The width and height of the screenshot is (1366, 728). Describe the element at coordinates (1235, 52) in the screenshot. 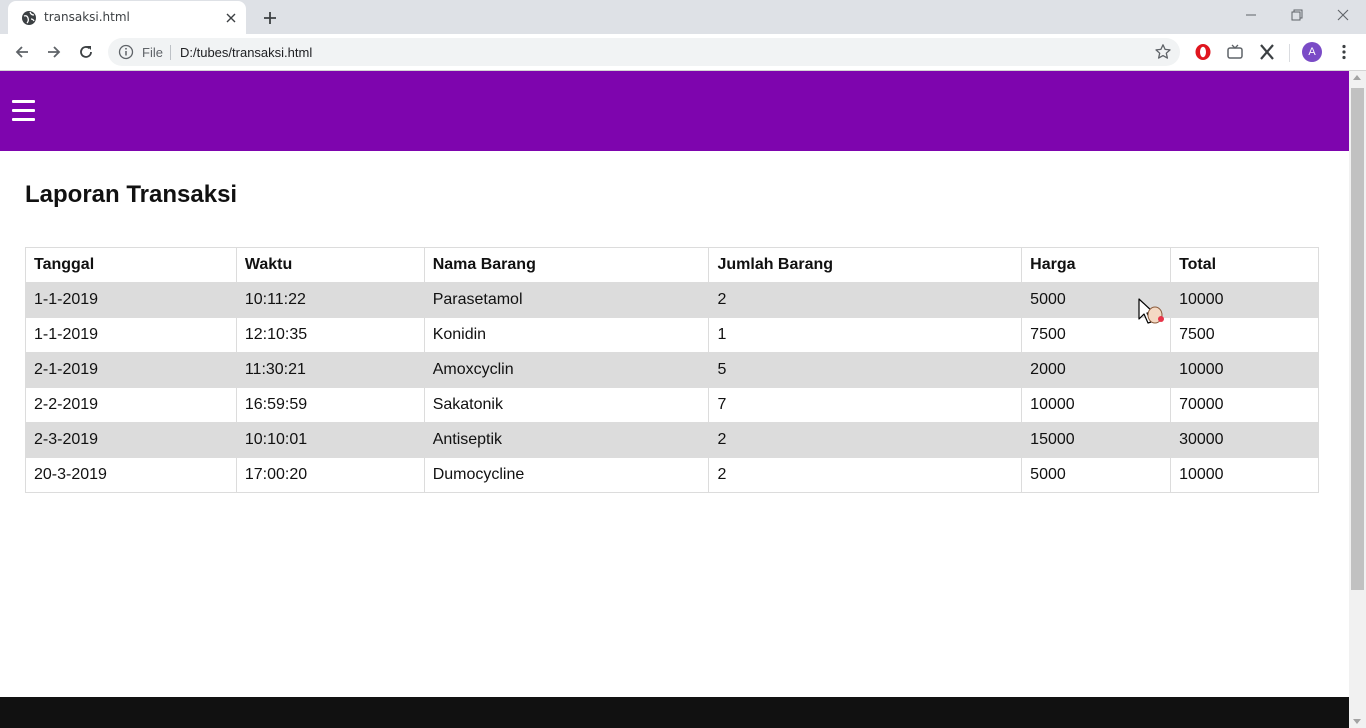

I see `tv-extension-icon` at that location.